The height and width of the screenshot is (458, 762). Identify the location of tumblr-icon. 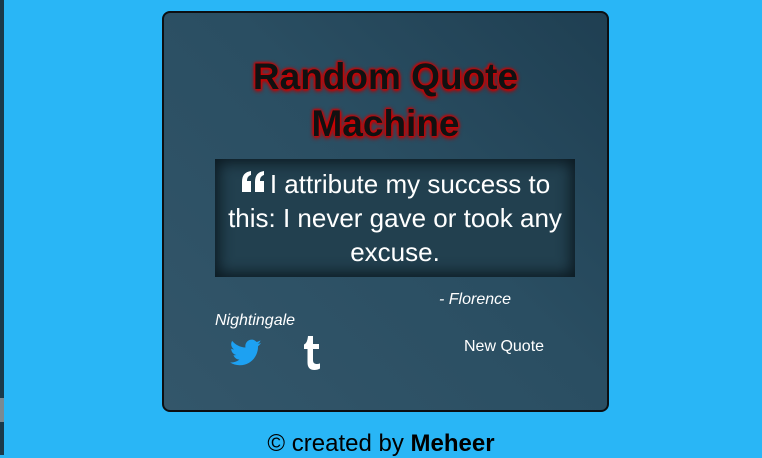
(312, 353).